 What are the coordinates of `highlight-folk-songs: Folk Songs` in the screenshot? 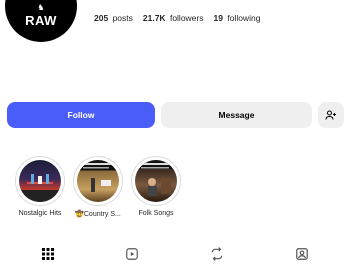 It's located at (156, 186).